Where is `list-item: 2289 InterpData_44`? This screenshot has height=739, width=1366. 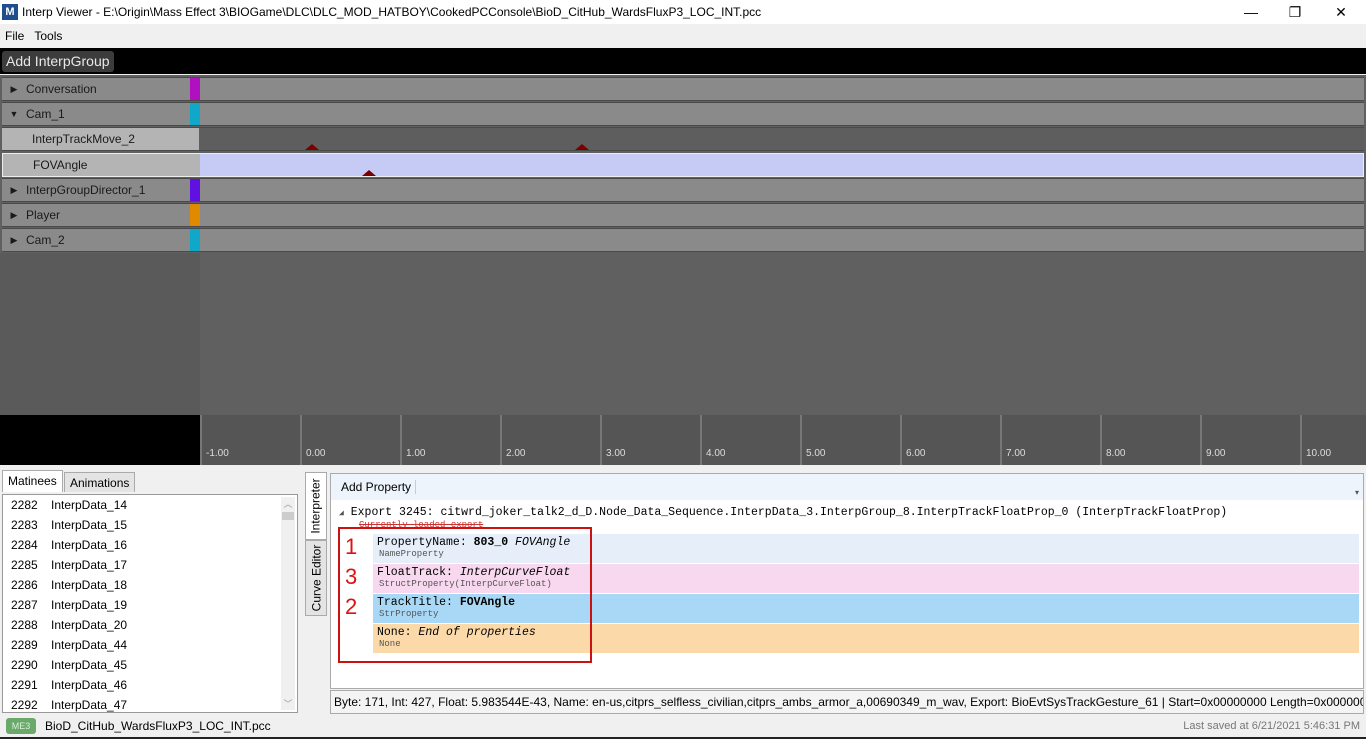 list-item: 2289 InterpData_44 is located at coordinates (150, 645).